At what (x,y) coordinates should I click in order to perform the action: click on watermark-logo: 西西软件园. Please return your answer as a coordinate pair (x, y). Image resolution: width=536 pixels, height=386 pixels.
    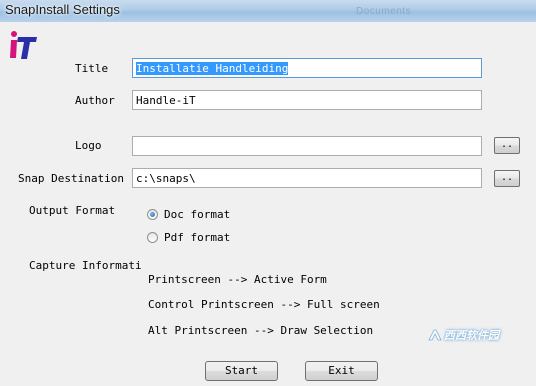
    Looking at the image, I should click on (463, 335).